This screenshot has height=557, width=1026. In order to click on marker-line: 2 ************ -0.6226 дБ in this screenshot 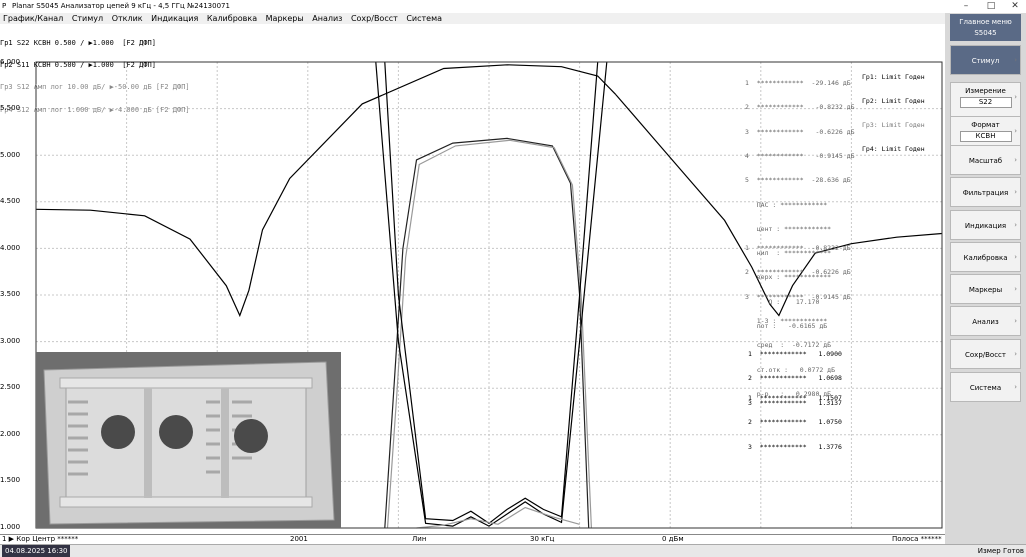, I will do `click(798, 272)`.